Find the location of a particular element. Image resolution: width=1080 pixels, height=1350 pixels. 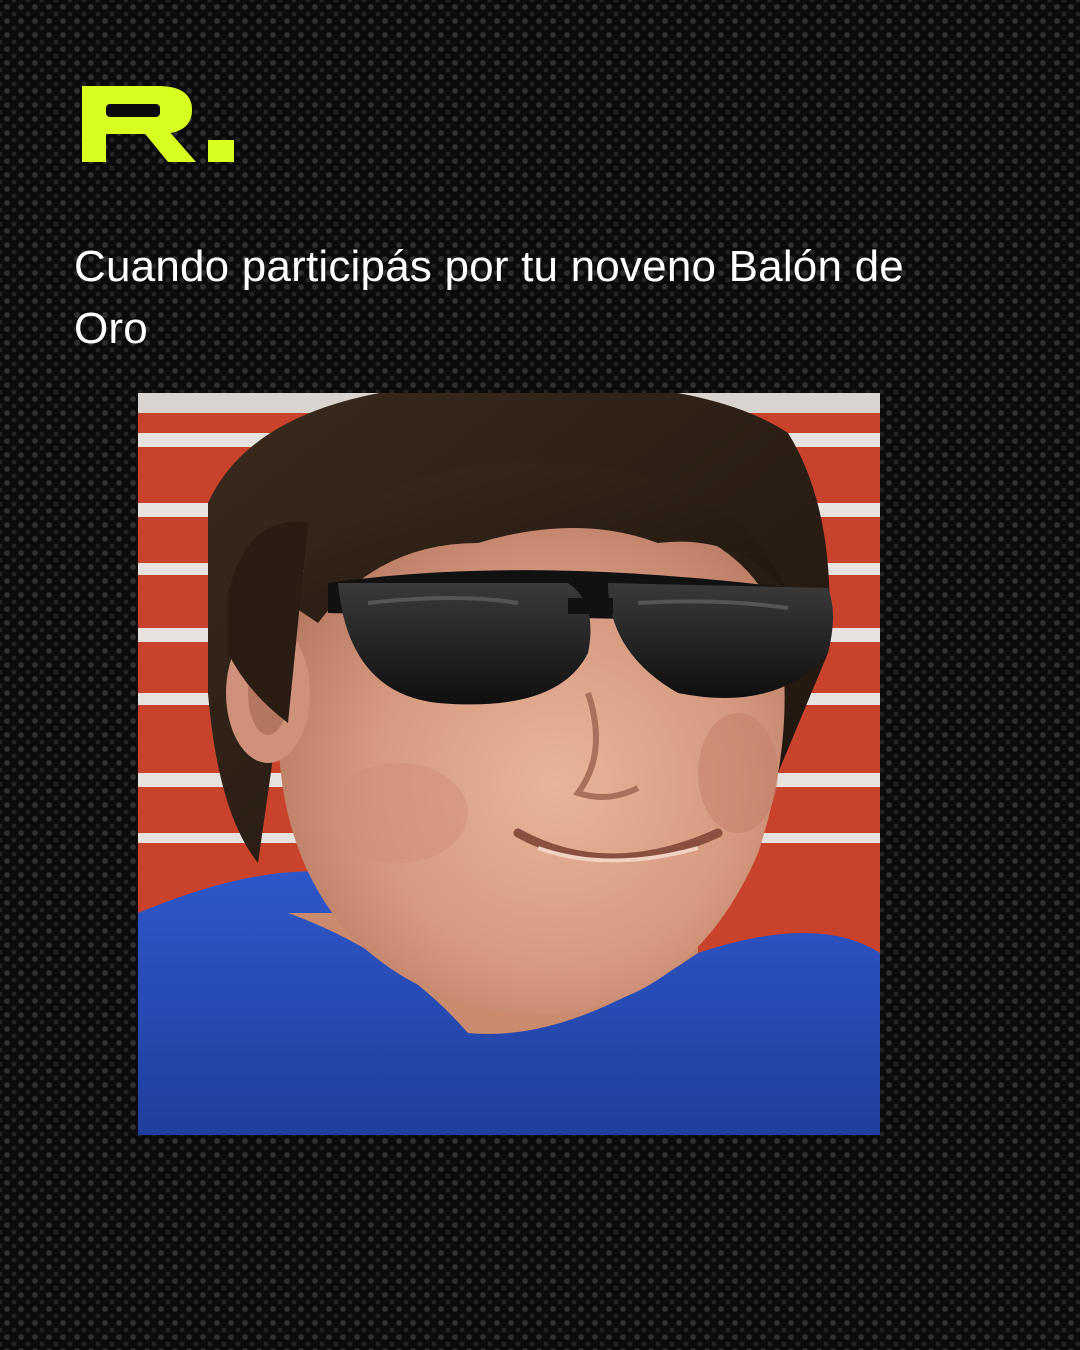

logo-dot is located at coordinates (221, 151).